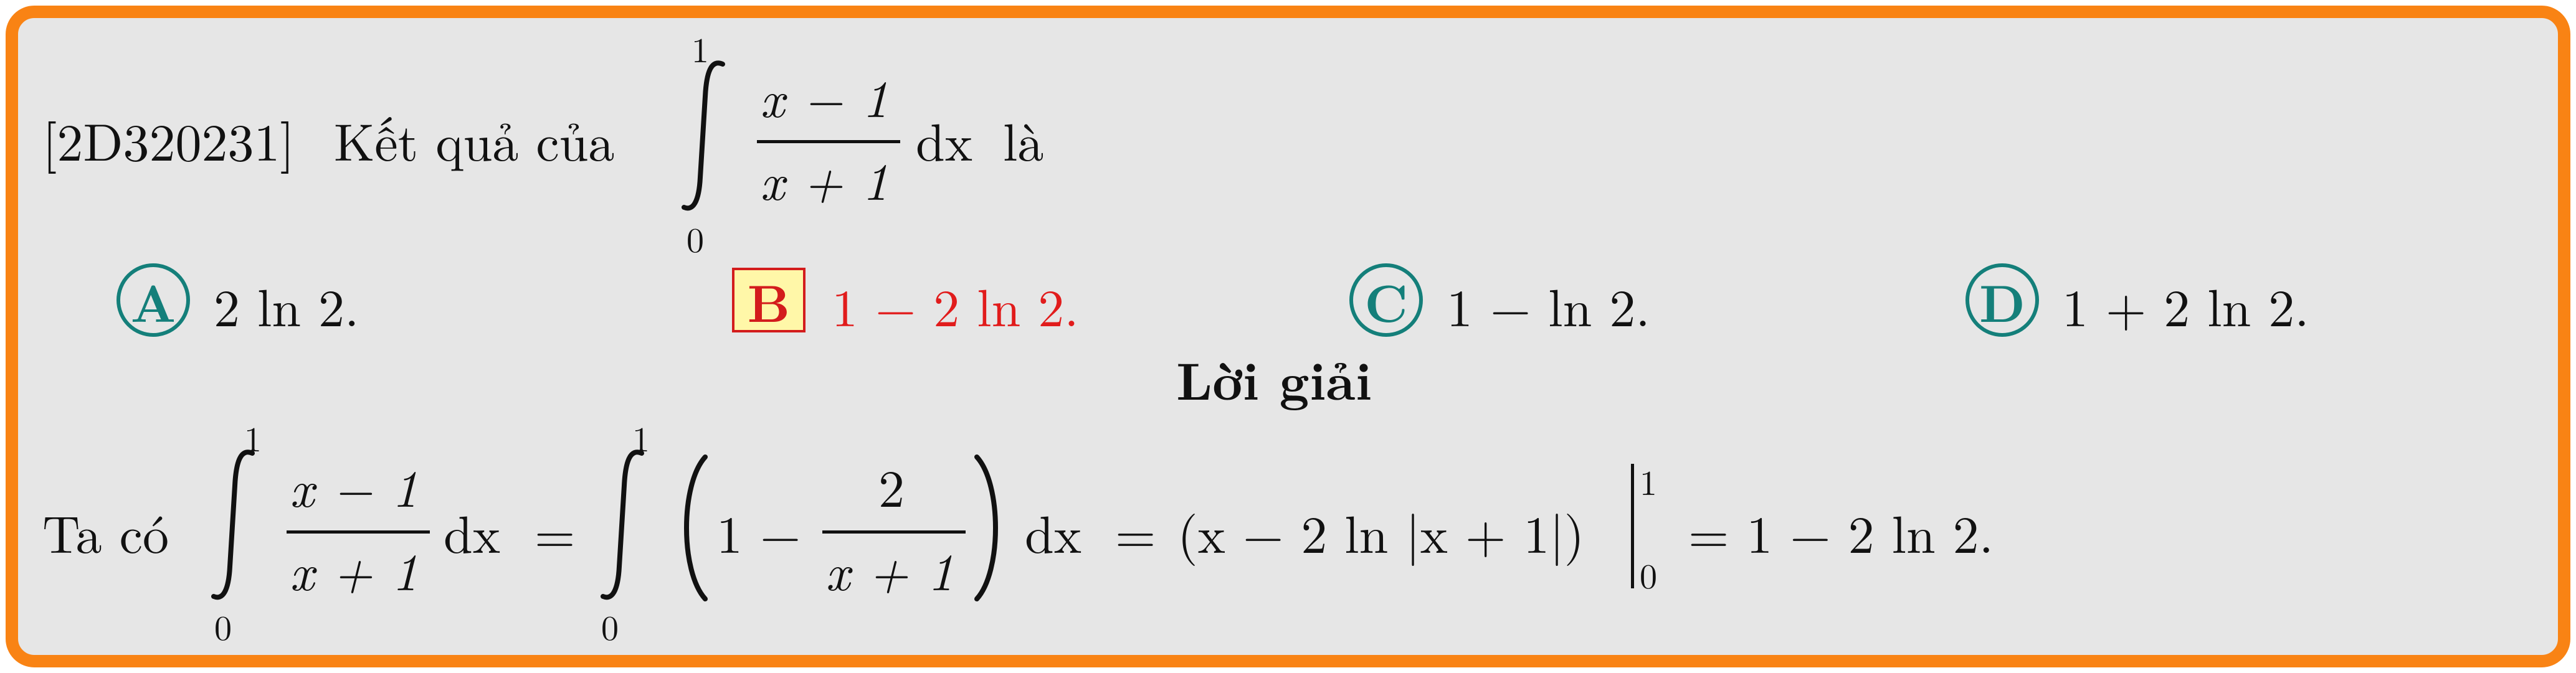  Describe the element at coordinates (555, 531) in the screenshot. I see `solution-equals-1: =` at that location.